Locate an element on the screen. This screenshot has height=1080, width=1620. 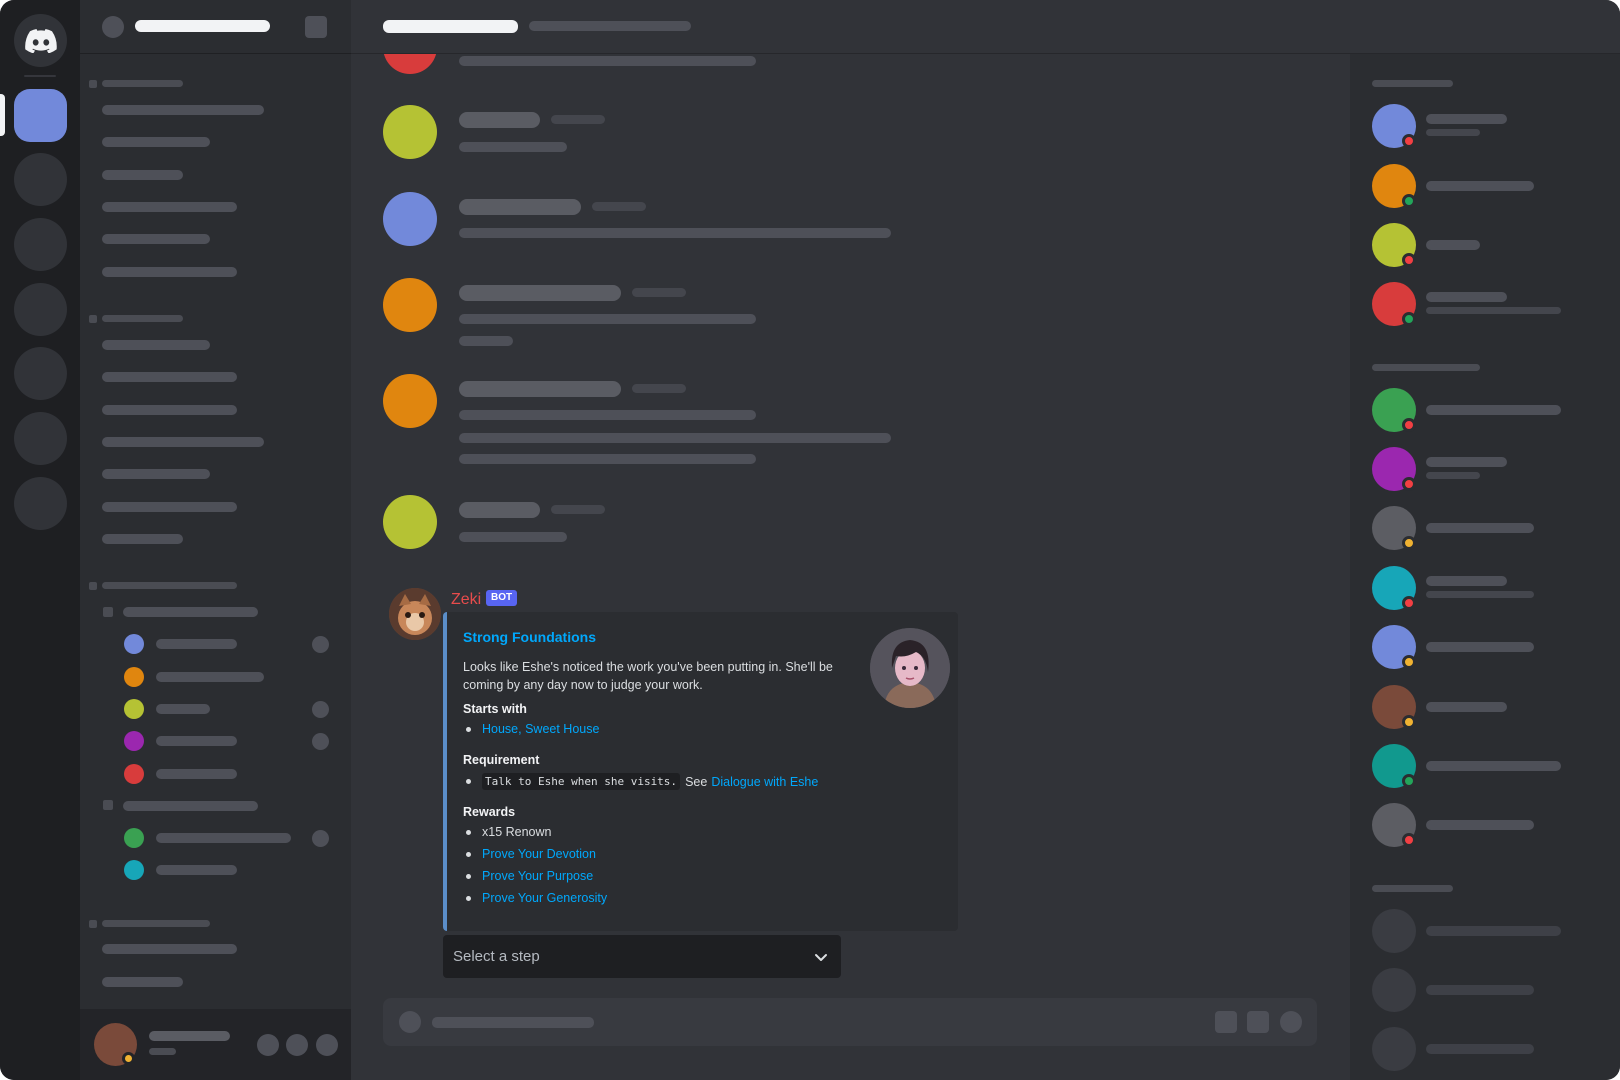
step-select-dropdown: Select a step is located at coordinates (642, 956).